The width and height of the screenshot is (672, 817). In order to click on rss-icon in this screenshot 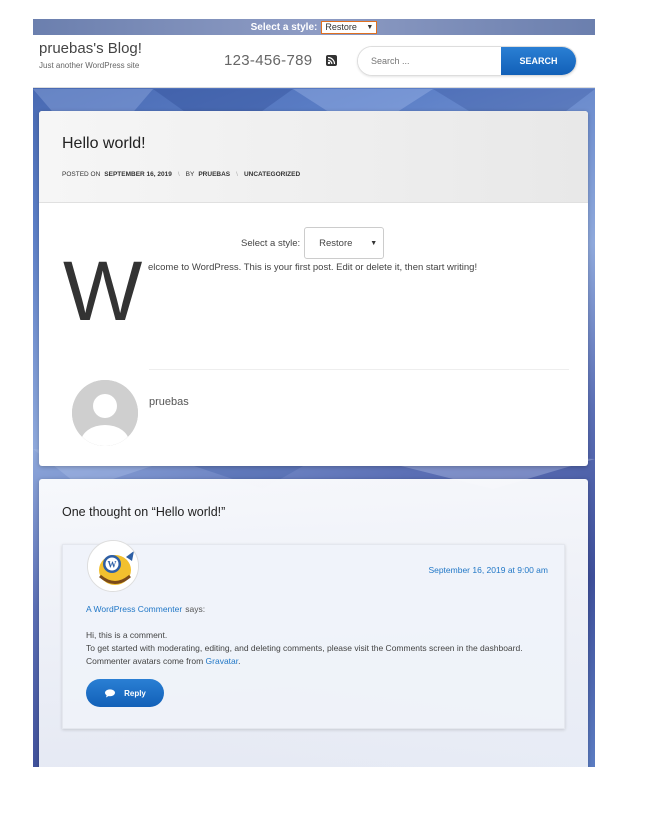, I will do `click(331, 60)`.